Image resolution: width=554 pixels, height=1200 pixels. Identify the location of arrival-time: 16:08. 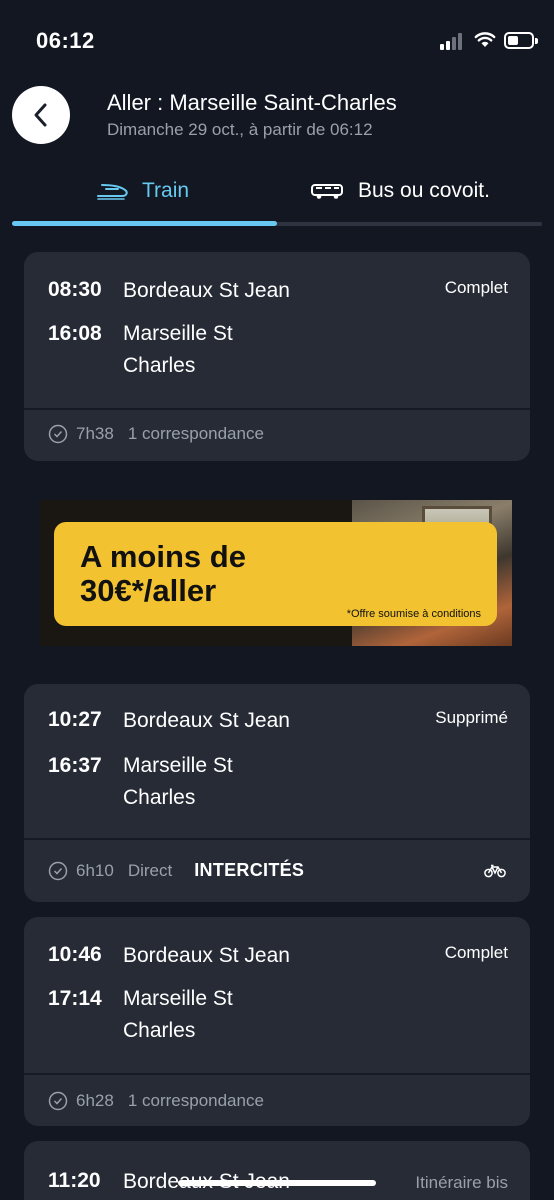
(75, 333).